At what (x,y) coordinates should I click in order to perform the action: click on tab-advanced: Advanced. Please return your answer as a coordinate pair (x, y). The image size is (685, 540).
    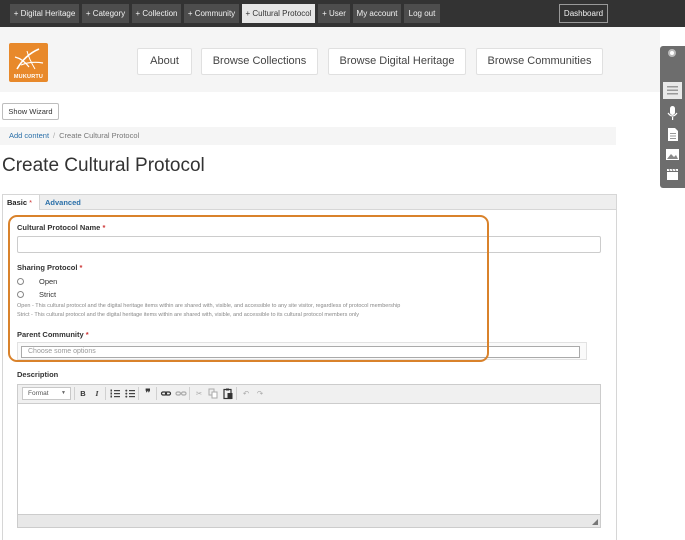
    Looking at the image, I should click on (63, 202).